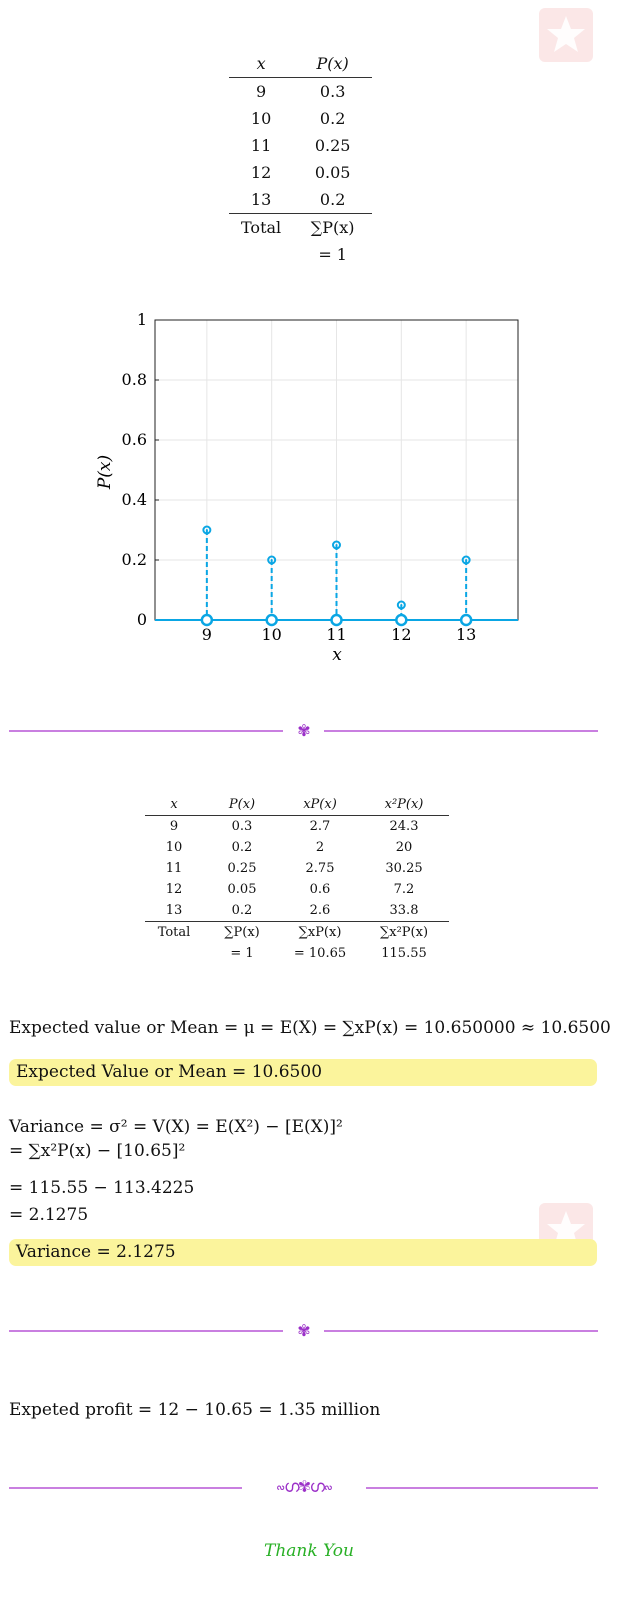 This screenshot has height=1597, width=618. Describe the element at coordinates (308, 1551) in the screenshot. I see `thank-you-text: Thank You` at that location.